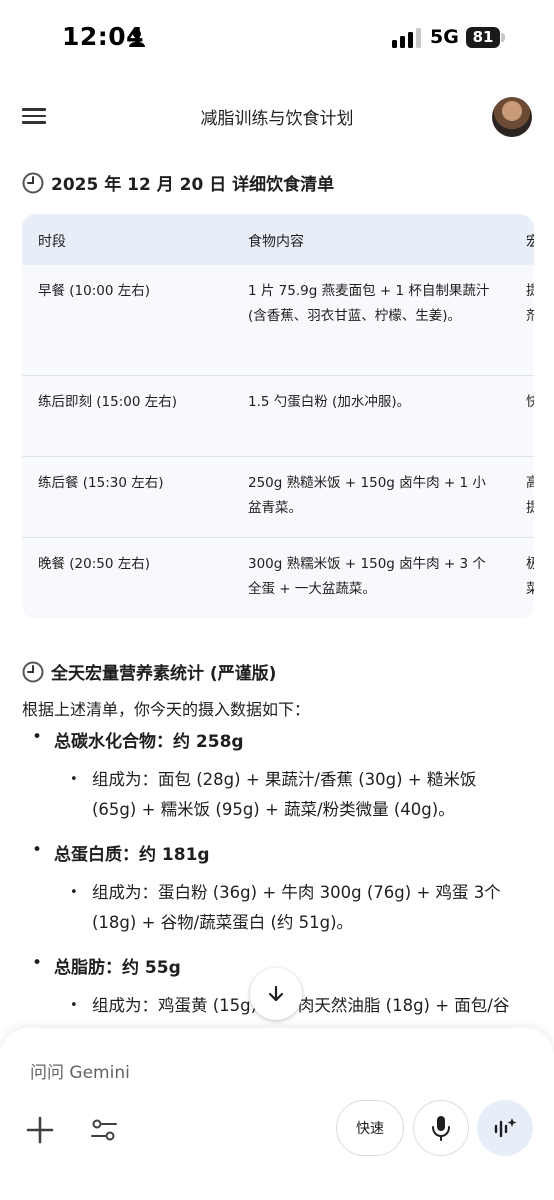 Image resolution: width=554 pixels, height=1200 pixels. What do you see at coordinates (149, 742) in the screenshot?
I see `list-item-label: 总碳水化合物：约 258g` at bounding box center [149, 742].